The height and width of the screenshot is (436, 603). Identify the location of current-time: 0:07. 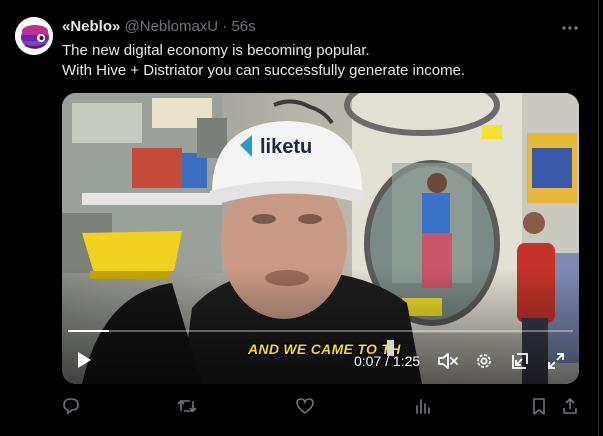
(368, 361).